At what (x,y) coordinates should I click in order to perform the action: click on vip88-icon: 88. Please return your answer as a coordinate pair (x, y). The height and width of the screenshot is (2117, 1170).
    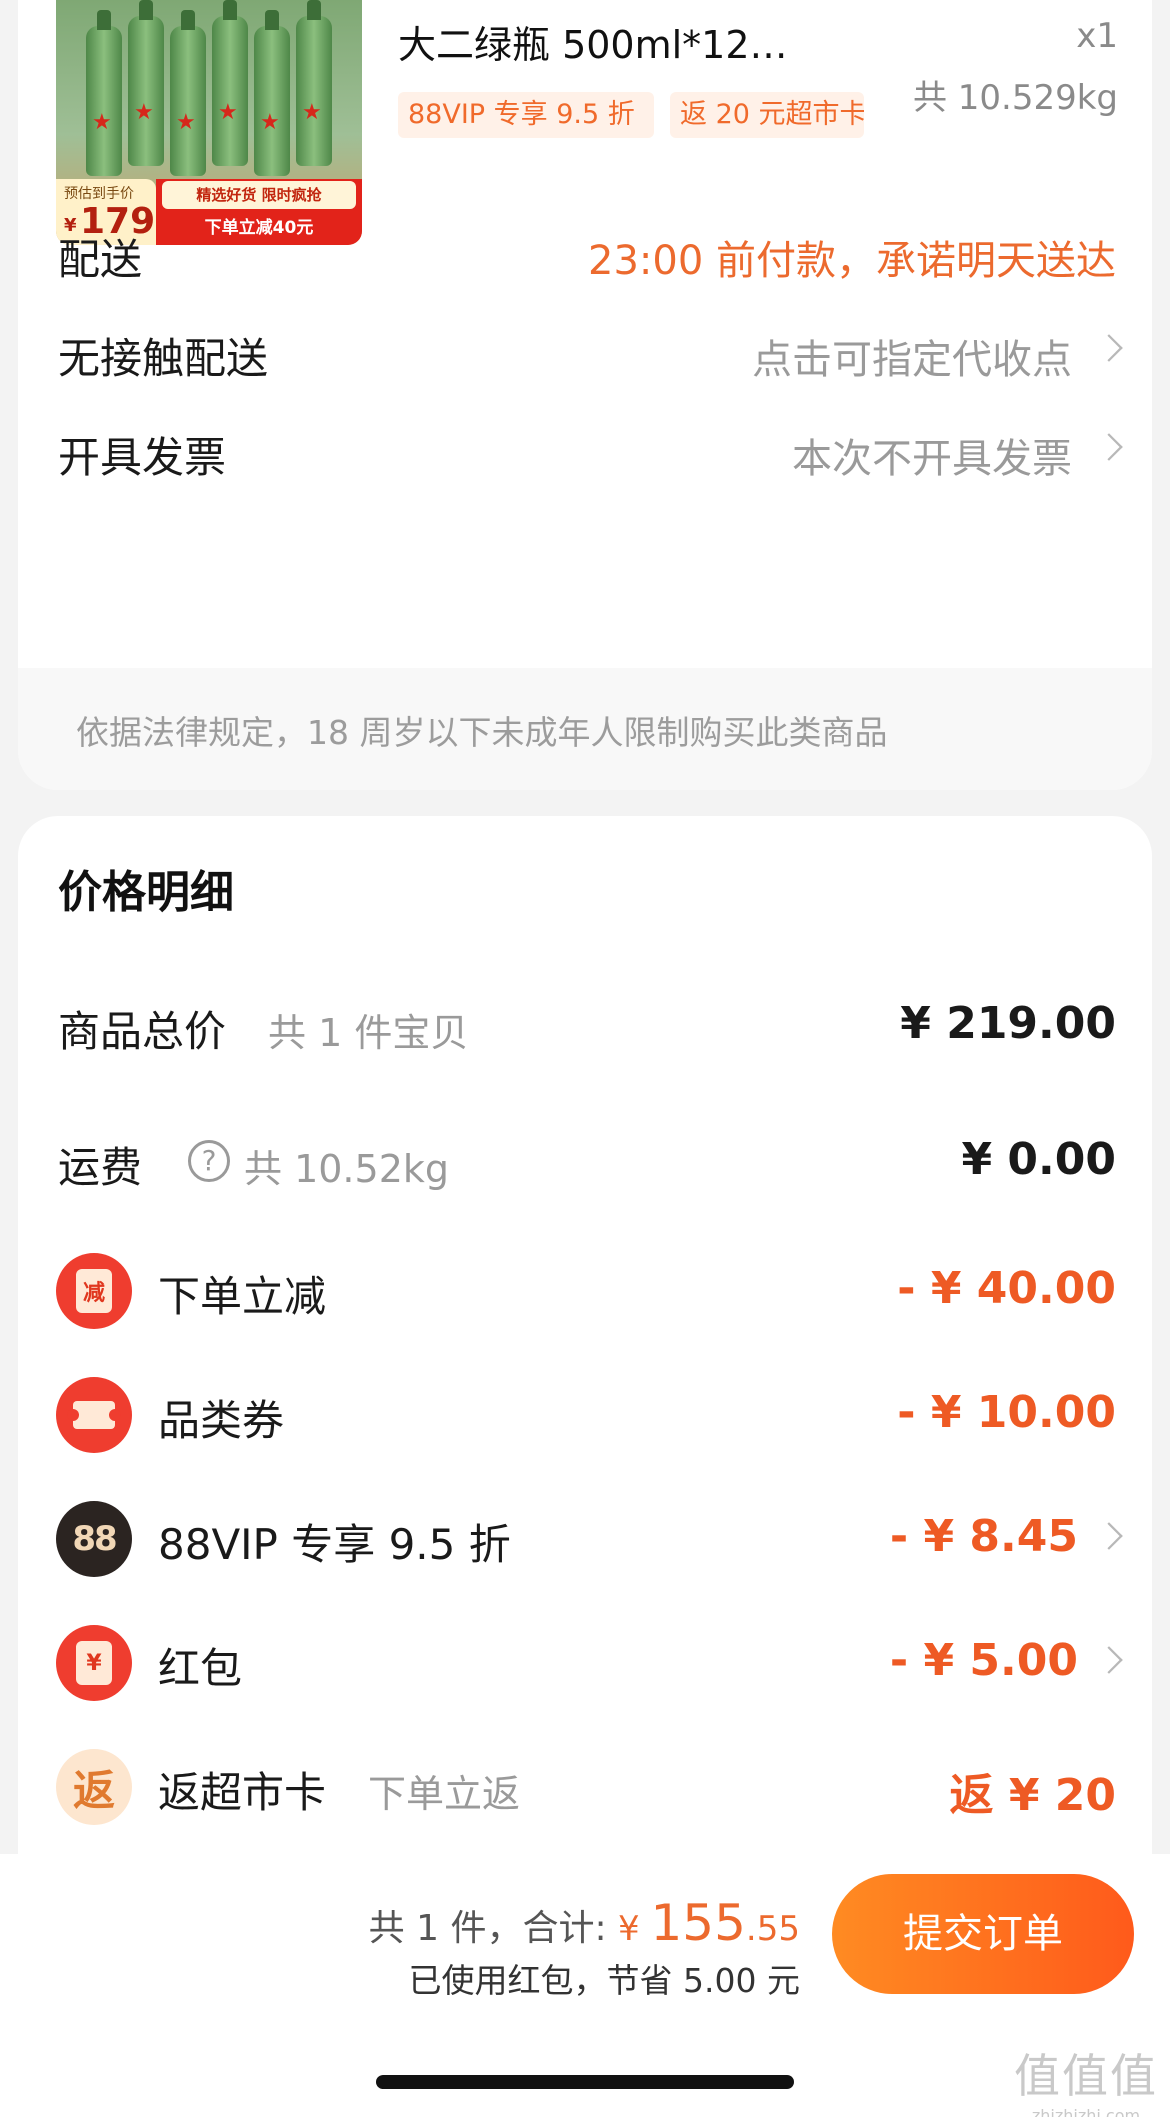
    Looking at the image, I should click on (94, 1539).